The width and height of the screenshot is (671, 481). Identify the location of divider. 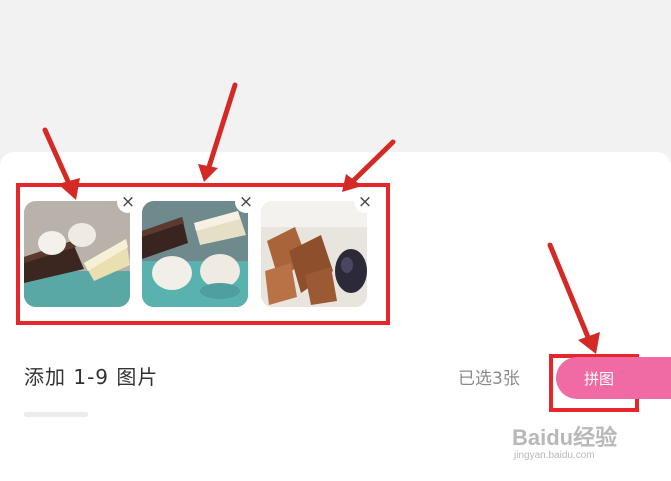
(56, 414).